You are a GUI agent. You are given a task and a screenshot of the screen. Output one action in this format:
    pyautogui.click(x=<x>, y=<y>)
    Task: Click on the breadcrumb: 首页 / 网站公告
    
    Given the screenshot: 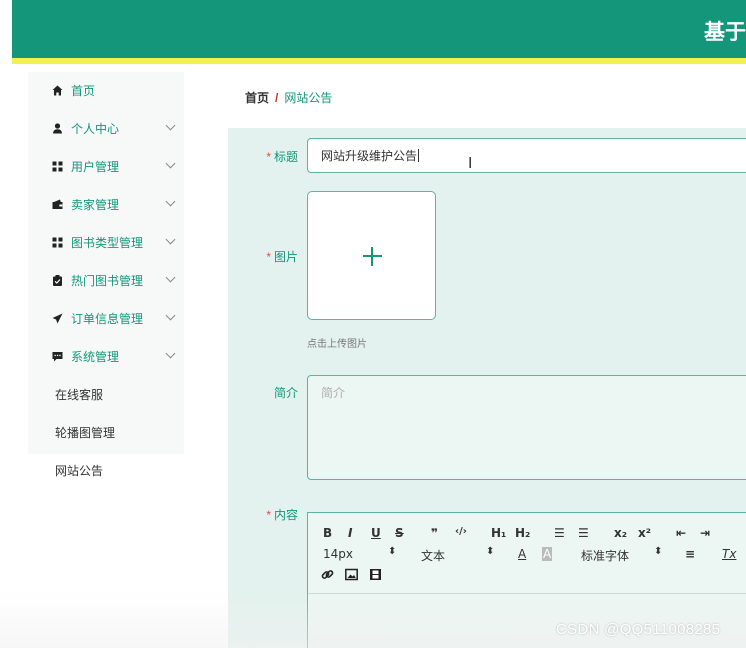 What is the action you would take?
    pyautogui.click(x=288, y=97)
    